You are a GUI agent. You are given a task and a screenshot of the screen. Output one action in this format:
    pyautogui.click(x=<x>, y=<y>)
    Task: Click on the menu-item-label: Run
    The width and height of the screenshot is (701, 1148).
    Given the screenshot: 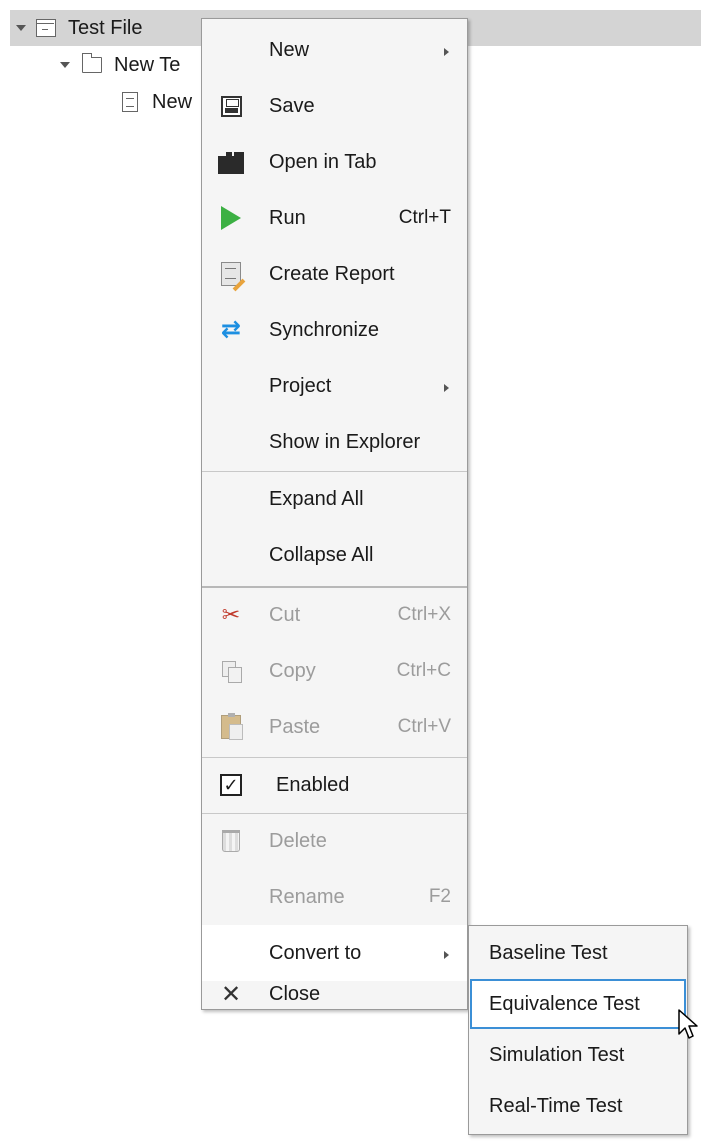 What is the action you would take?
    pyautogui.click(x=287, y=217)
    